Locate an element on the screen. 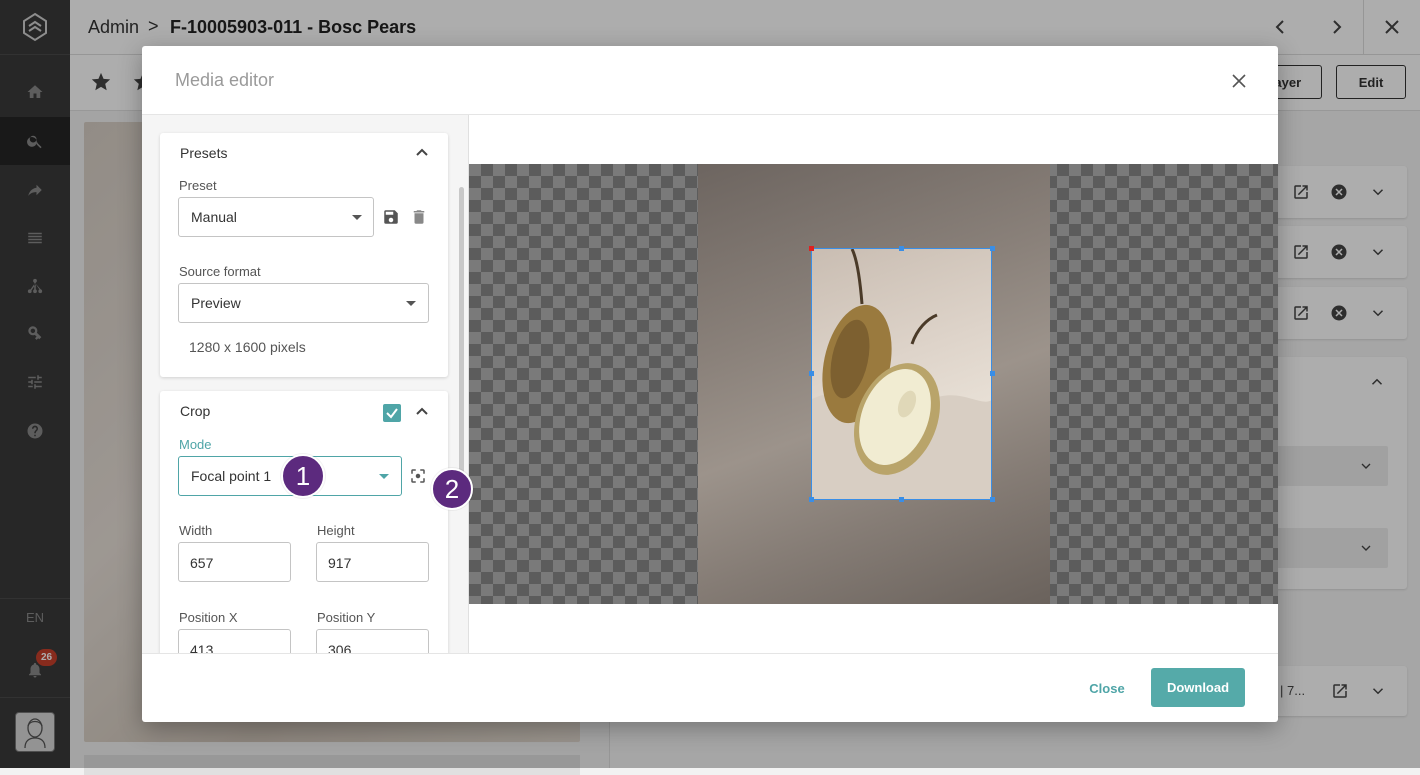 This screenshot has height=775, width=1420. close-button: Close is located at coordinates (1107, 688).